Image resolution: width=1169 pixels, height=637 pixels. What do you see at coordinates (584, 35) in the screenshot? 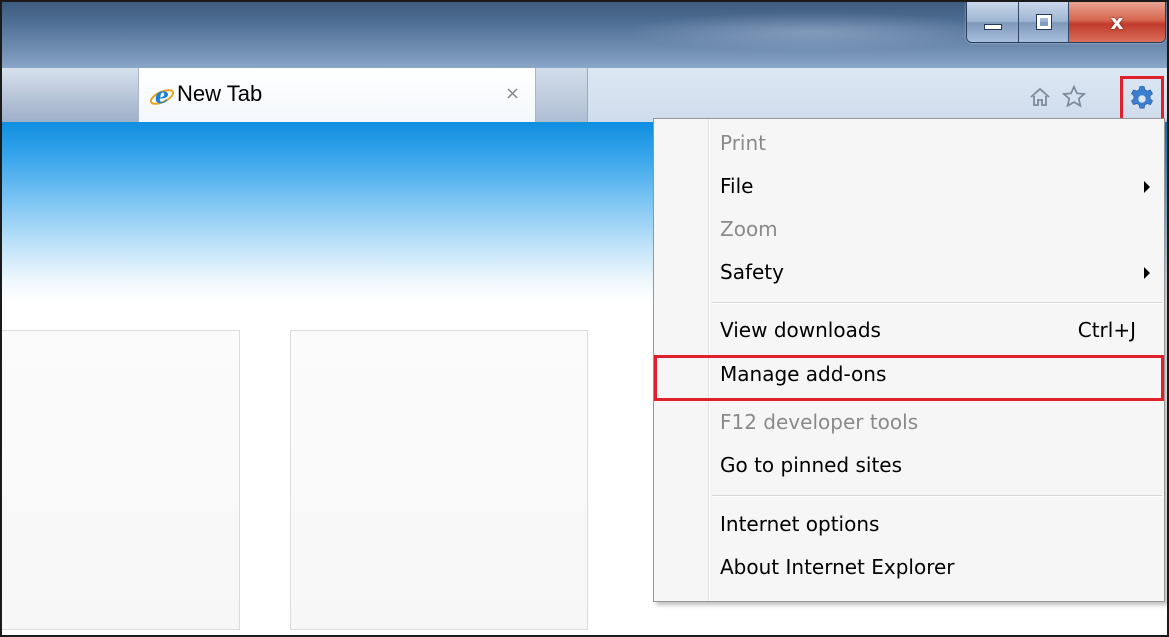
I see `title-bar: x` at bounding box center [584, 35].